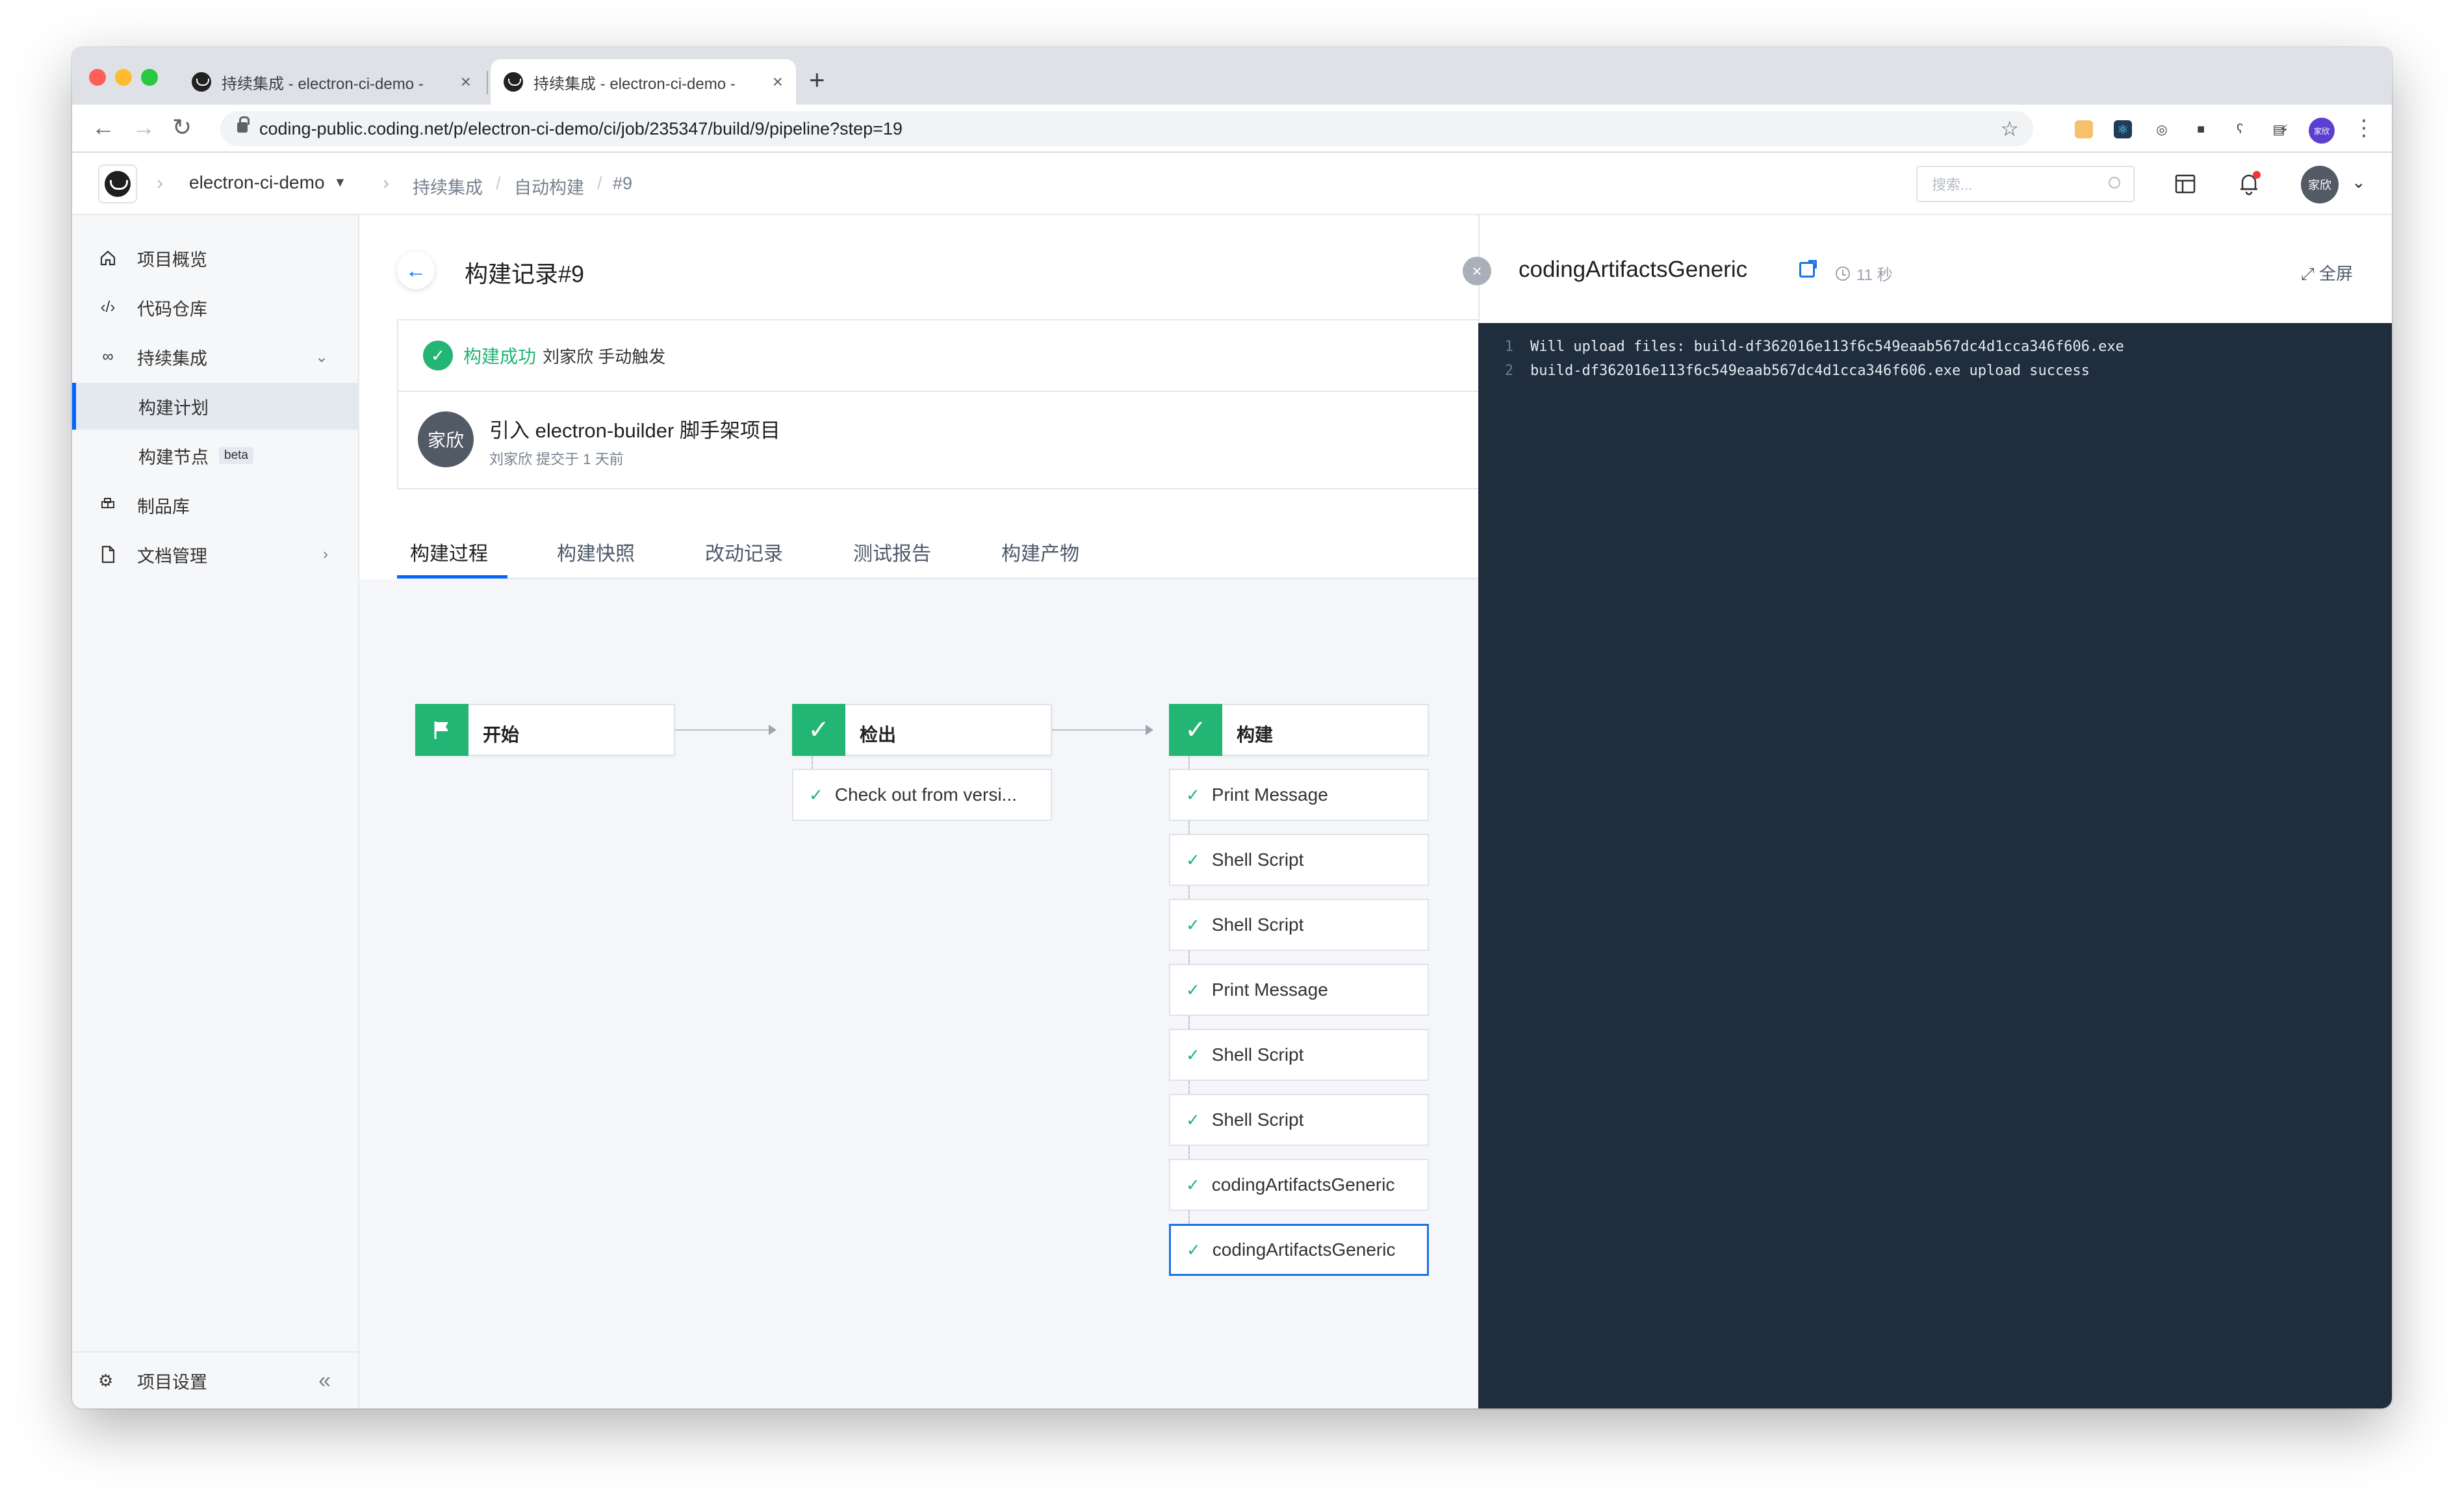 This screenshot has height=1504, width=2464. Describe the element at coordinates (2084, 129) in the screenshot. I see `cookie-extension-icon` at that location.